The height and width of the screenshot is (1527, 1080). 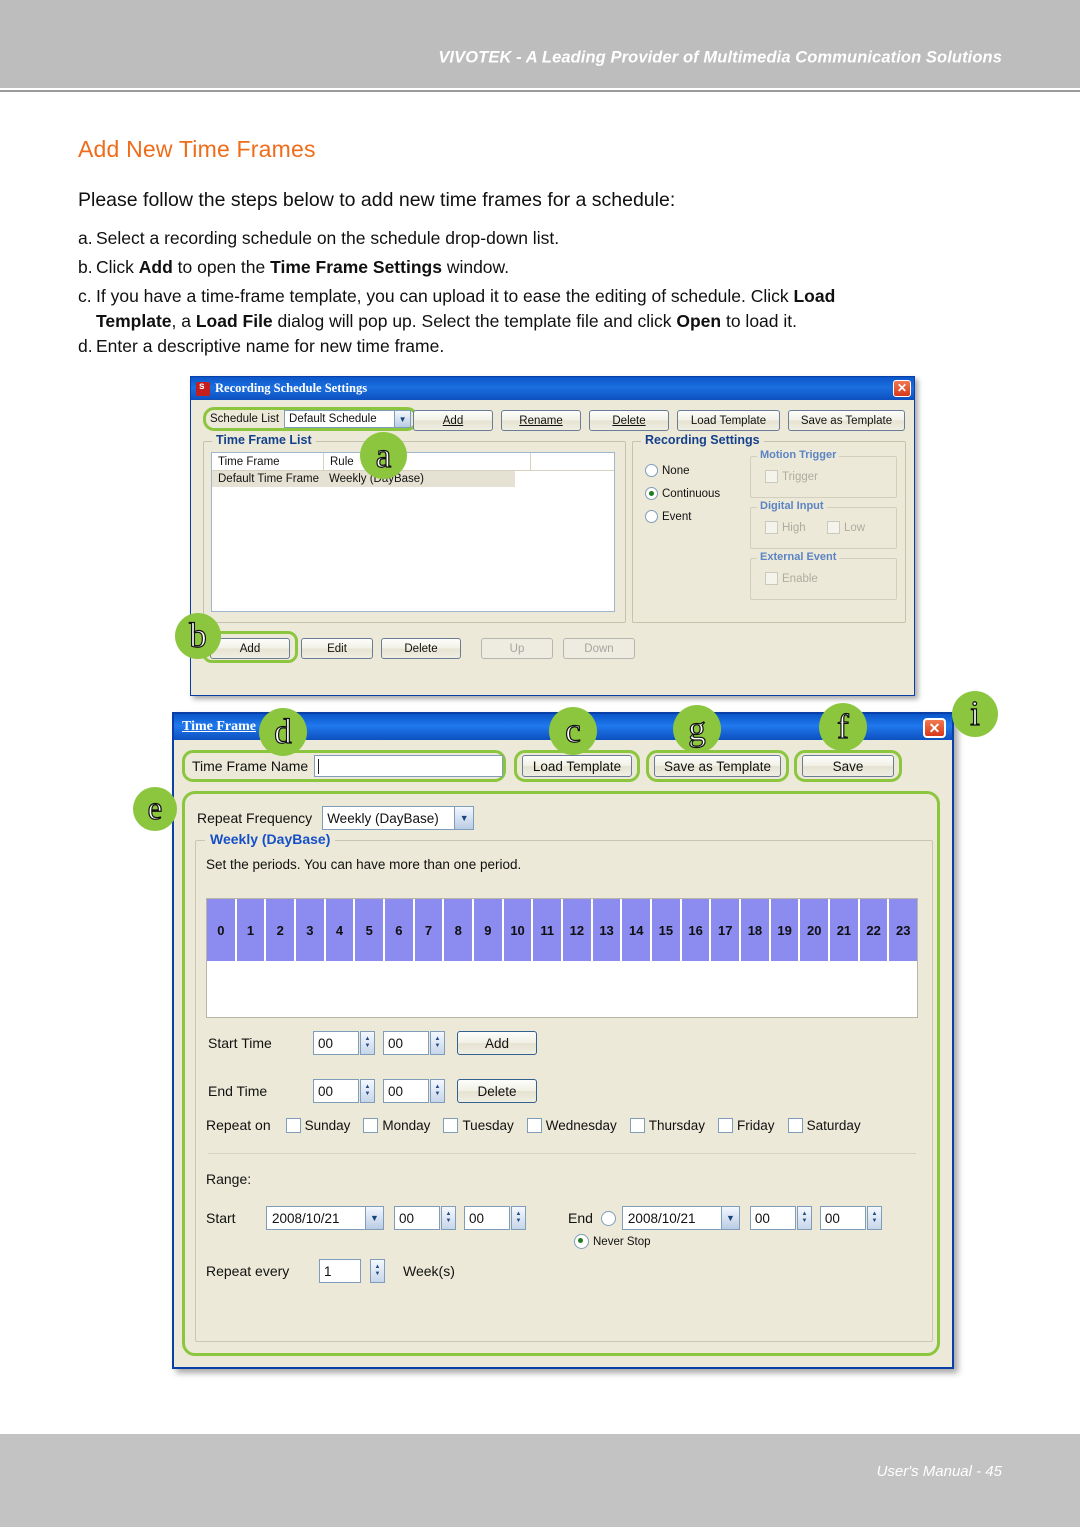 What do you see at coordinates (541, 420) in the screenshot?
I see `rename-schedule-button: Rename` at bounding box center [541, 420].